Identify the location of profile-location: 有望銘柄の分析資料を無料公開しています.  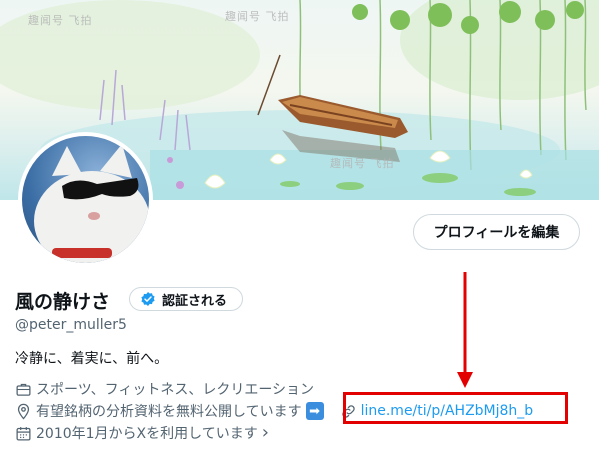
(169, 412).